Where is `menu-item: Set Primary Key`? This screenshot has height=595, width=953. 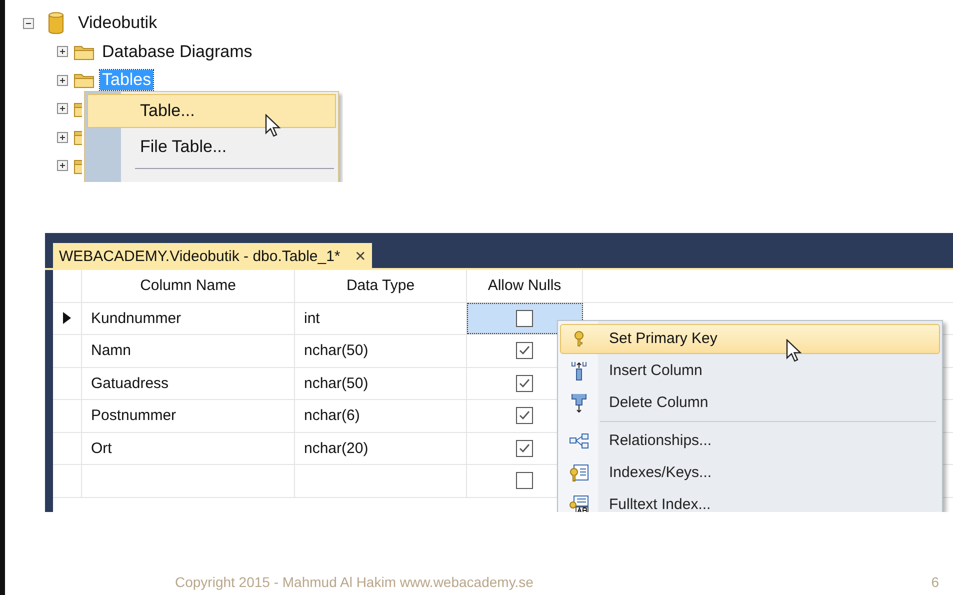
menu-item: Set Primary Key is located at coordinates (750, 339).